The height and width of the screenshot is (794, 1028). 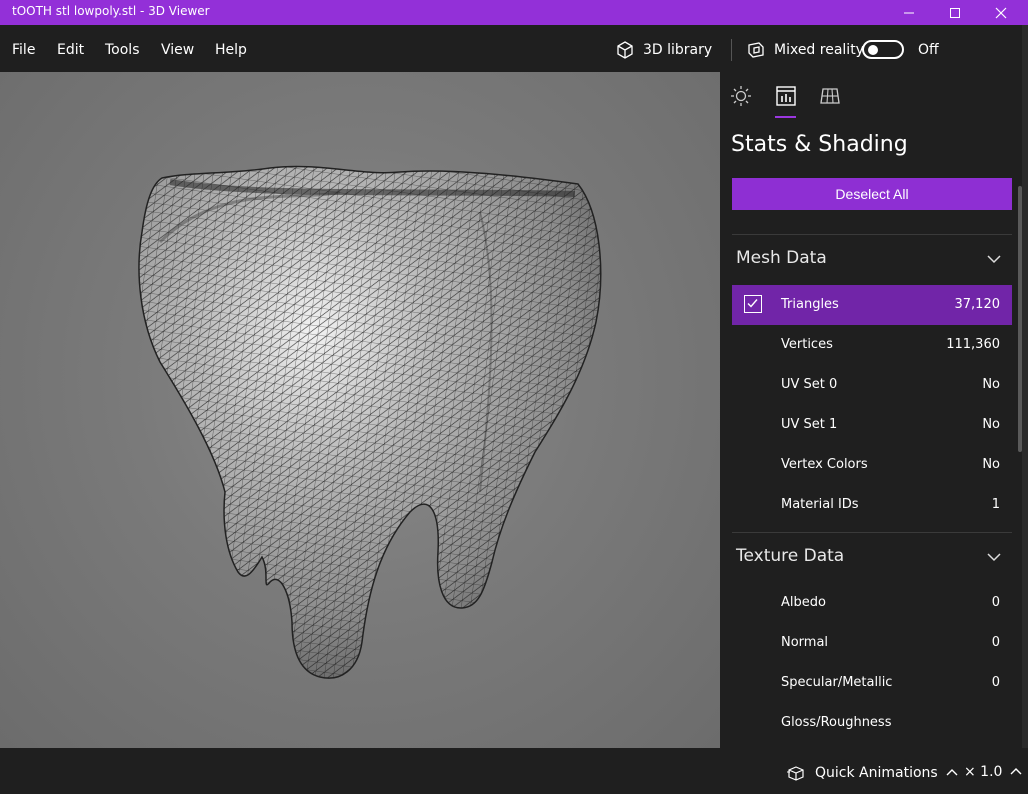 I want to click on quick-animations-label: Quick Animations, so click(x=876, y=773).